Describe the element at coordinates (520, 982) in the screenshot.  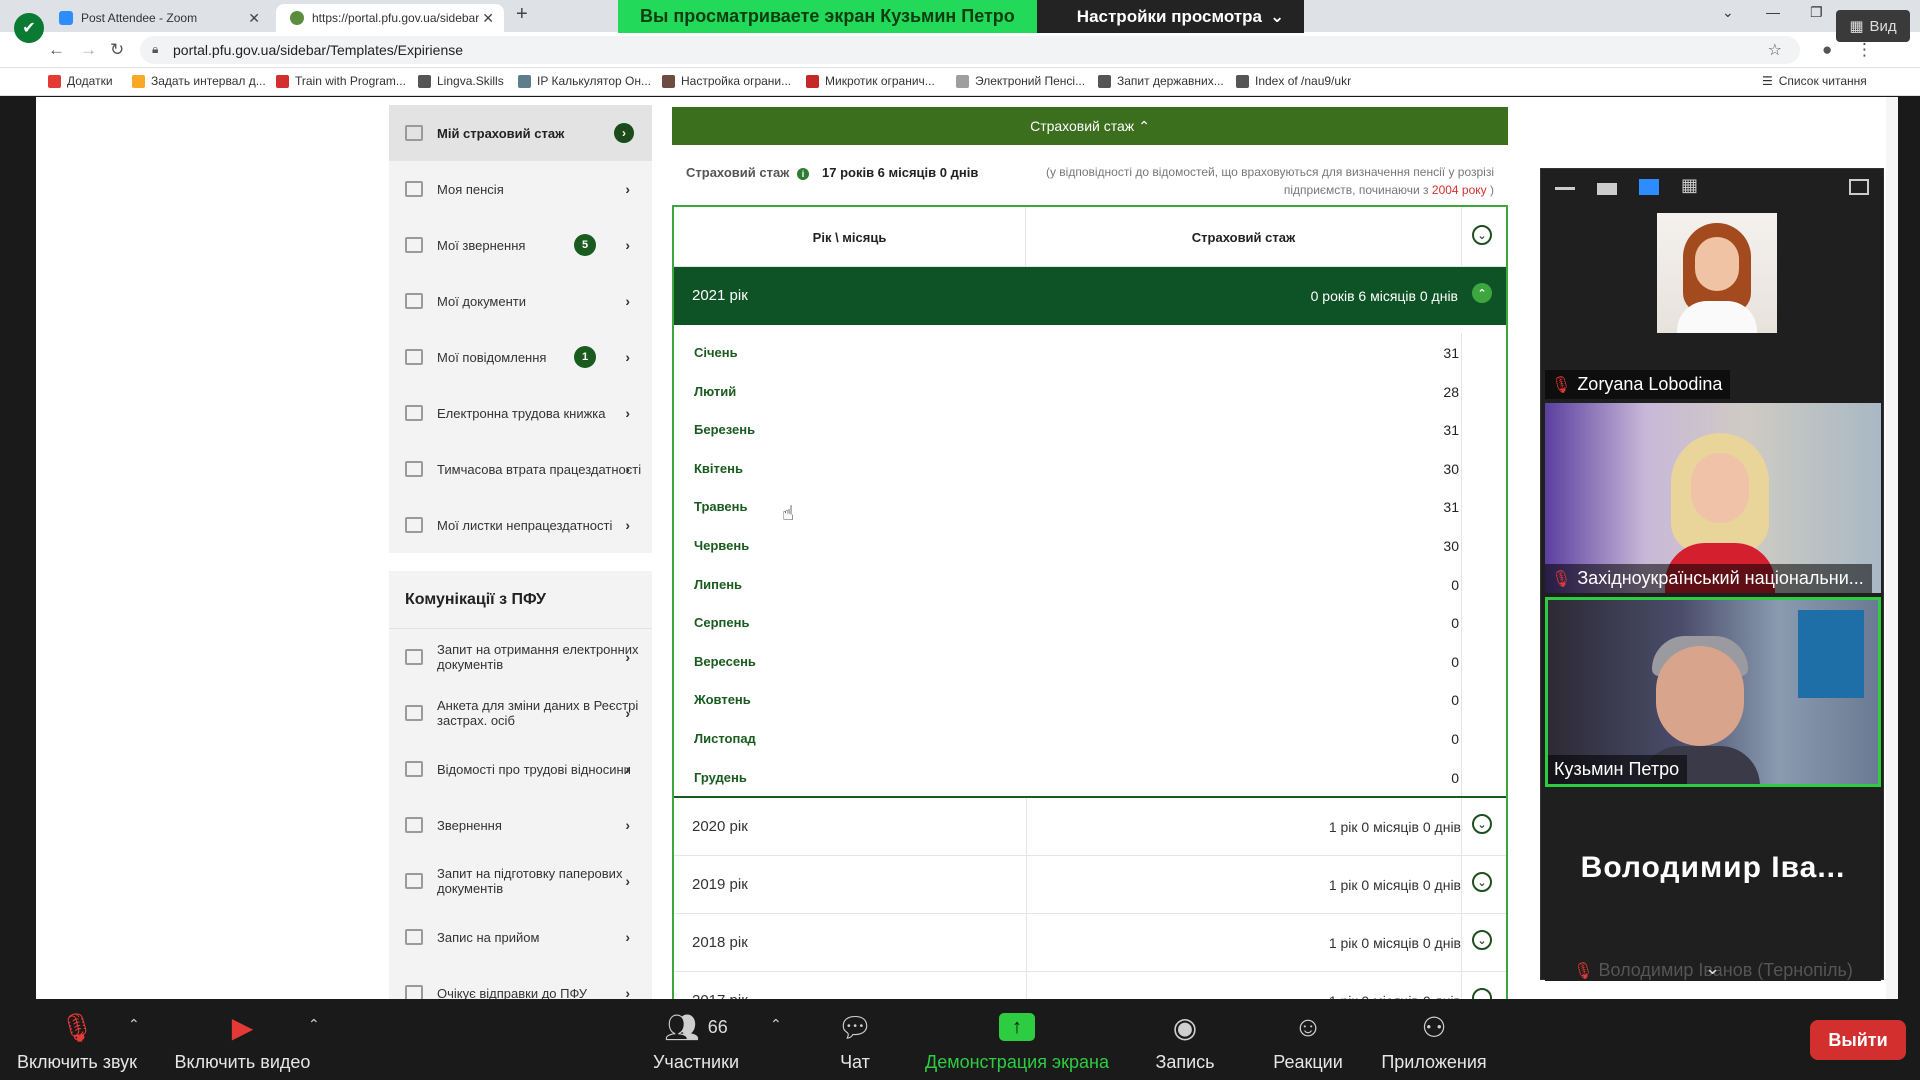
I see `sidebar-item: Очікує відправки до ПФУ ›` at that location.